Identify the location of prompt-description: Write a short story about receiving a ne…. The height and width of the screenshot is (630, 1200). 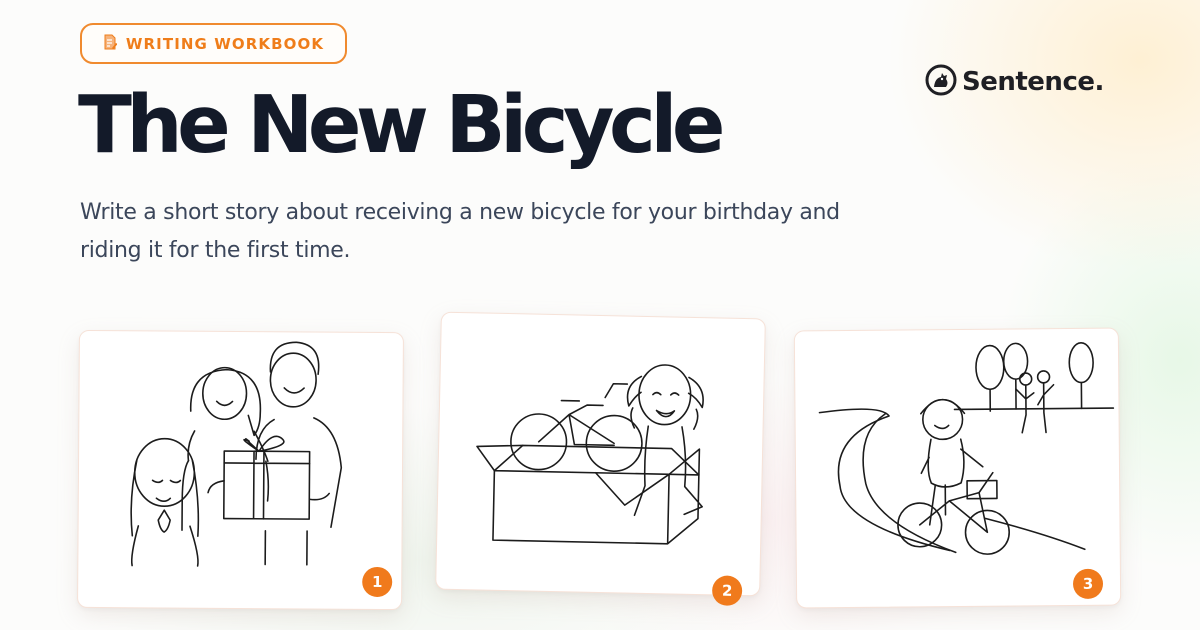
(460, 231).